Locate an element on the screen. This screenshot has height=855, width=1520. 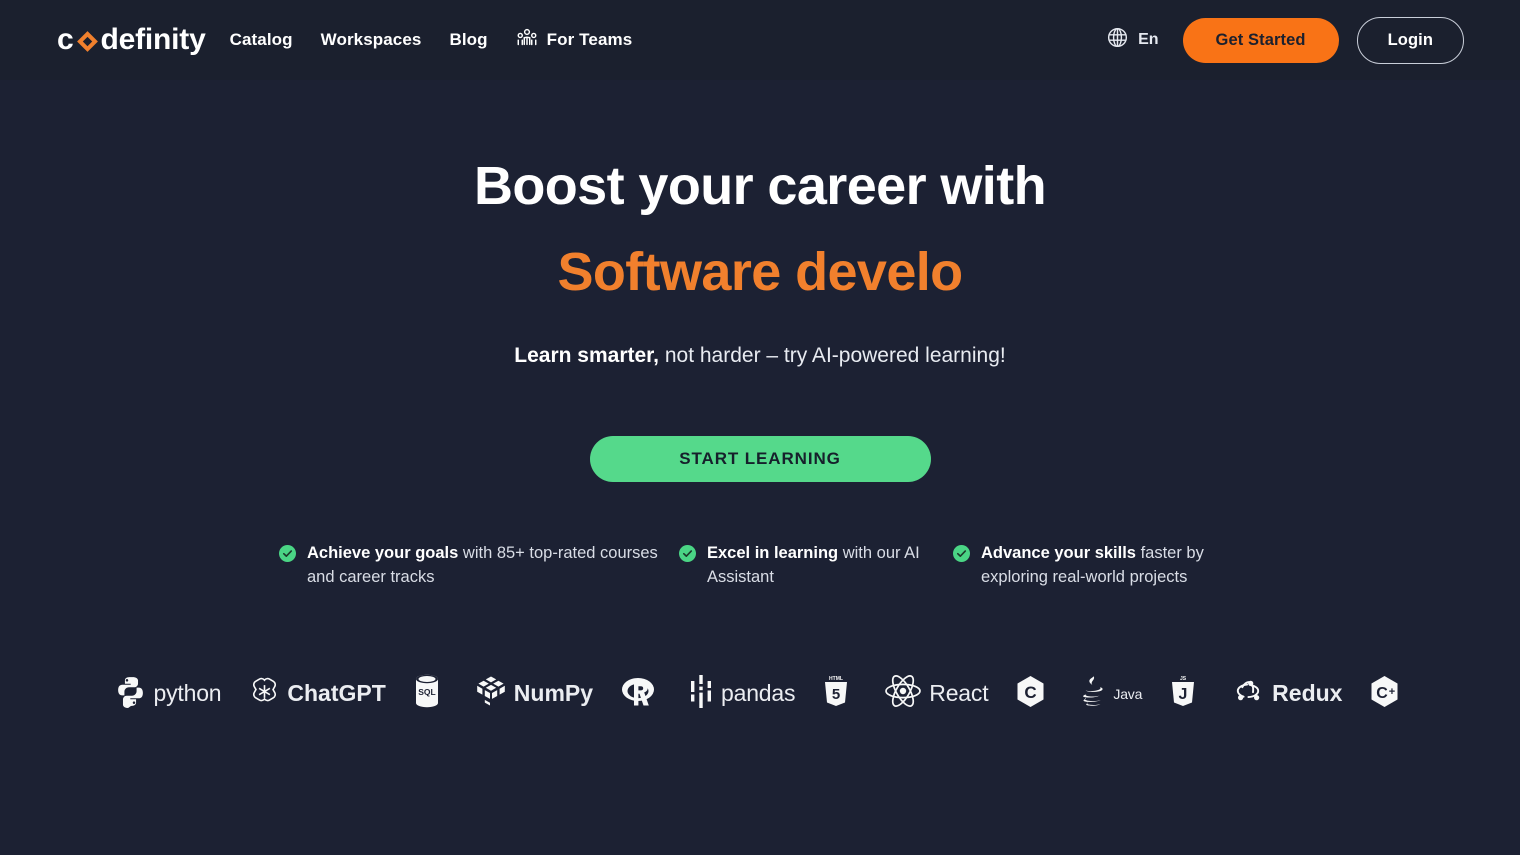
nav-link-blog: Blog is located at coordinates (468, 40).